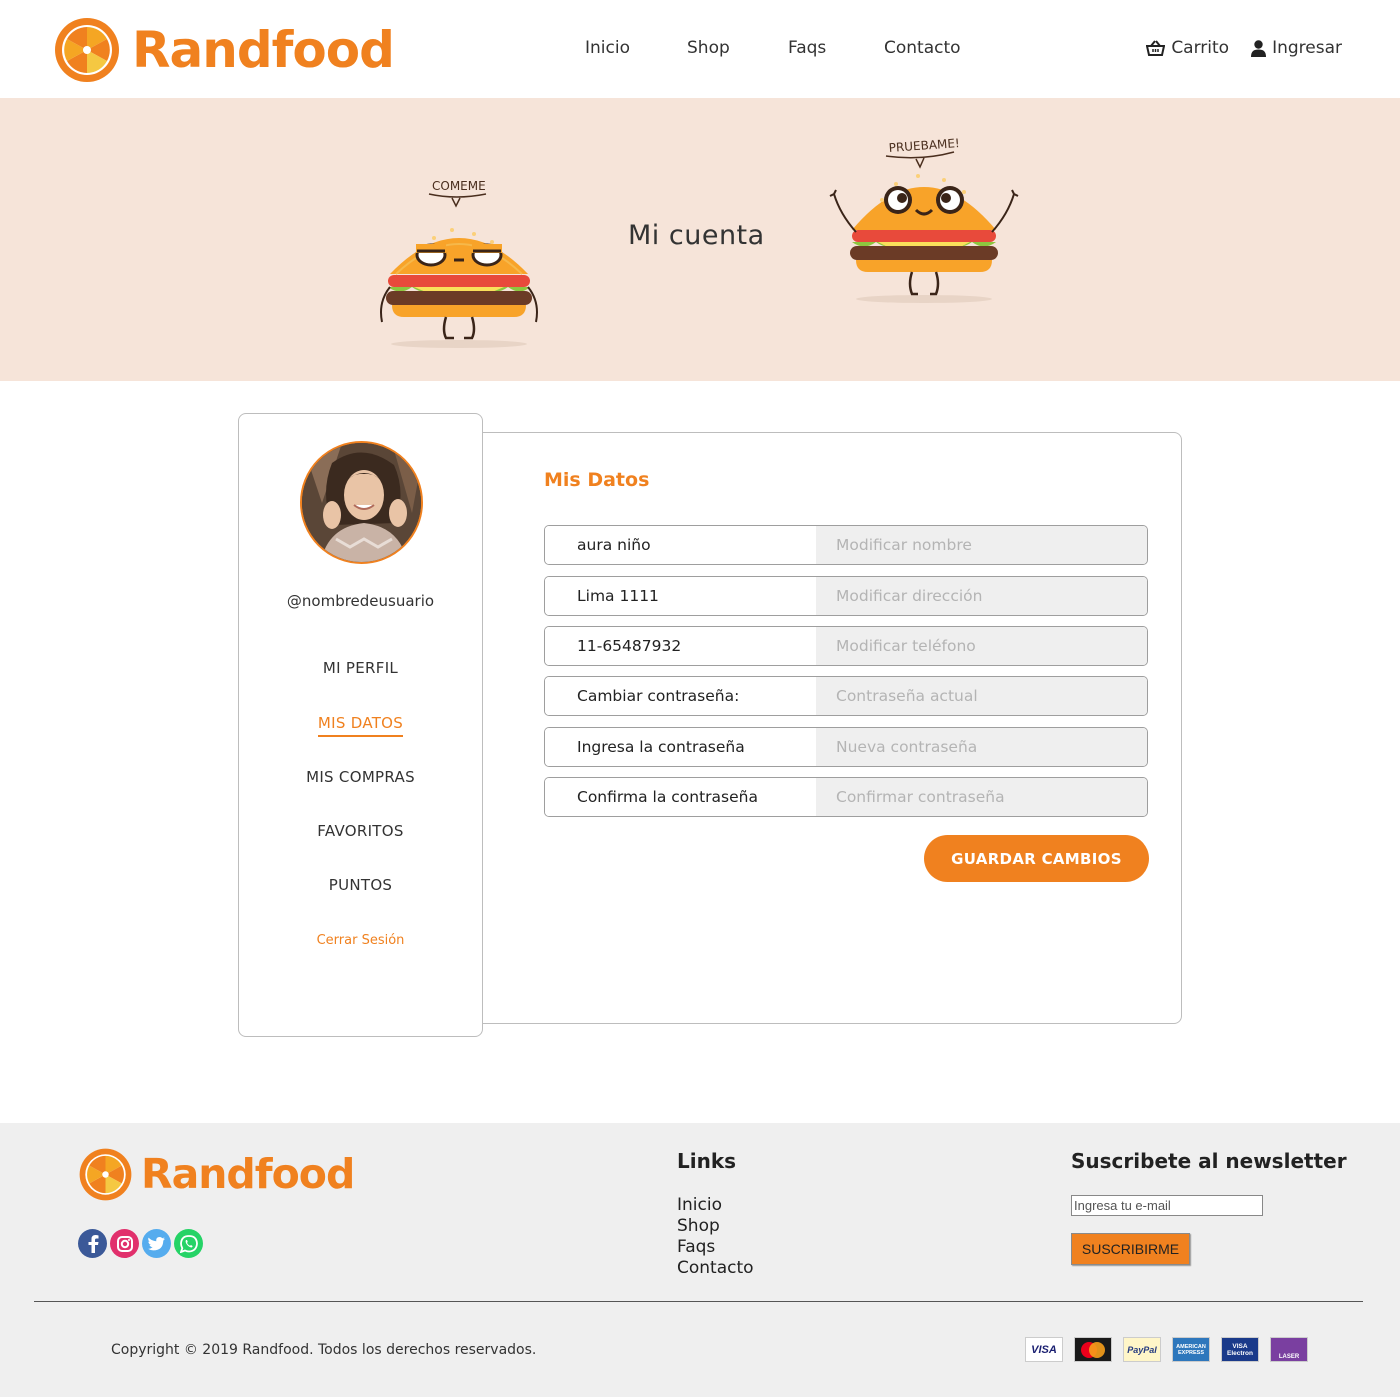  I want to click on visa-card-icon: VISA, so click(1044, 1349).